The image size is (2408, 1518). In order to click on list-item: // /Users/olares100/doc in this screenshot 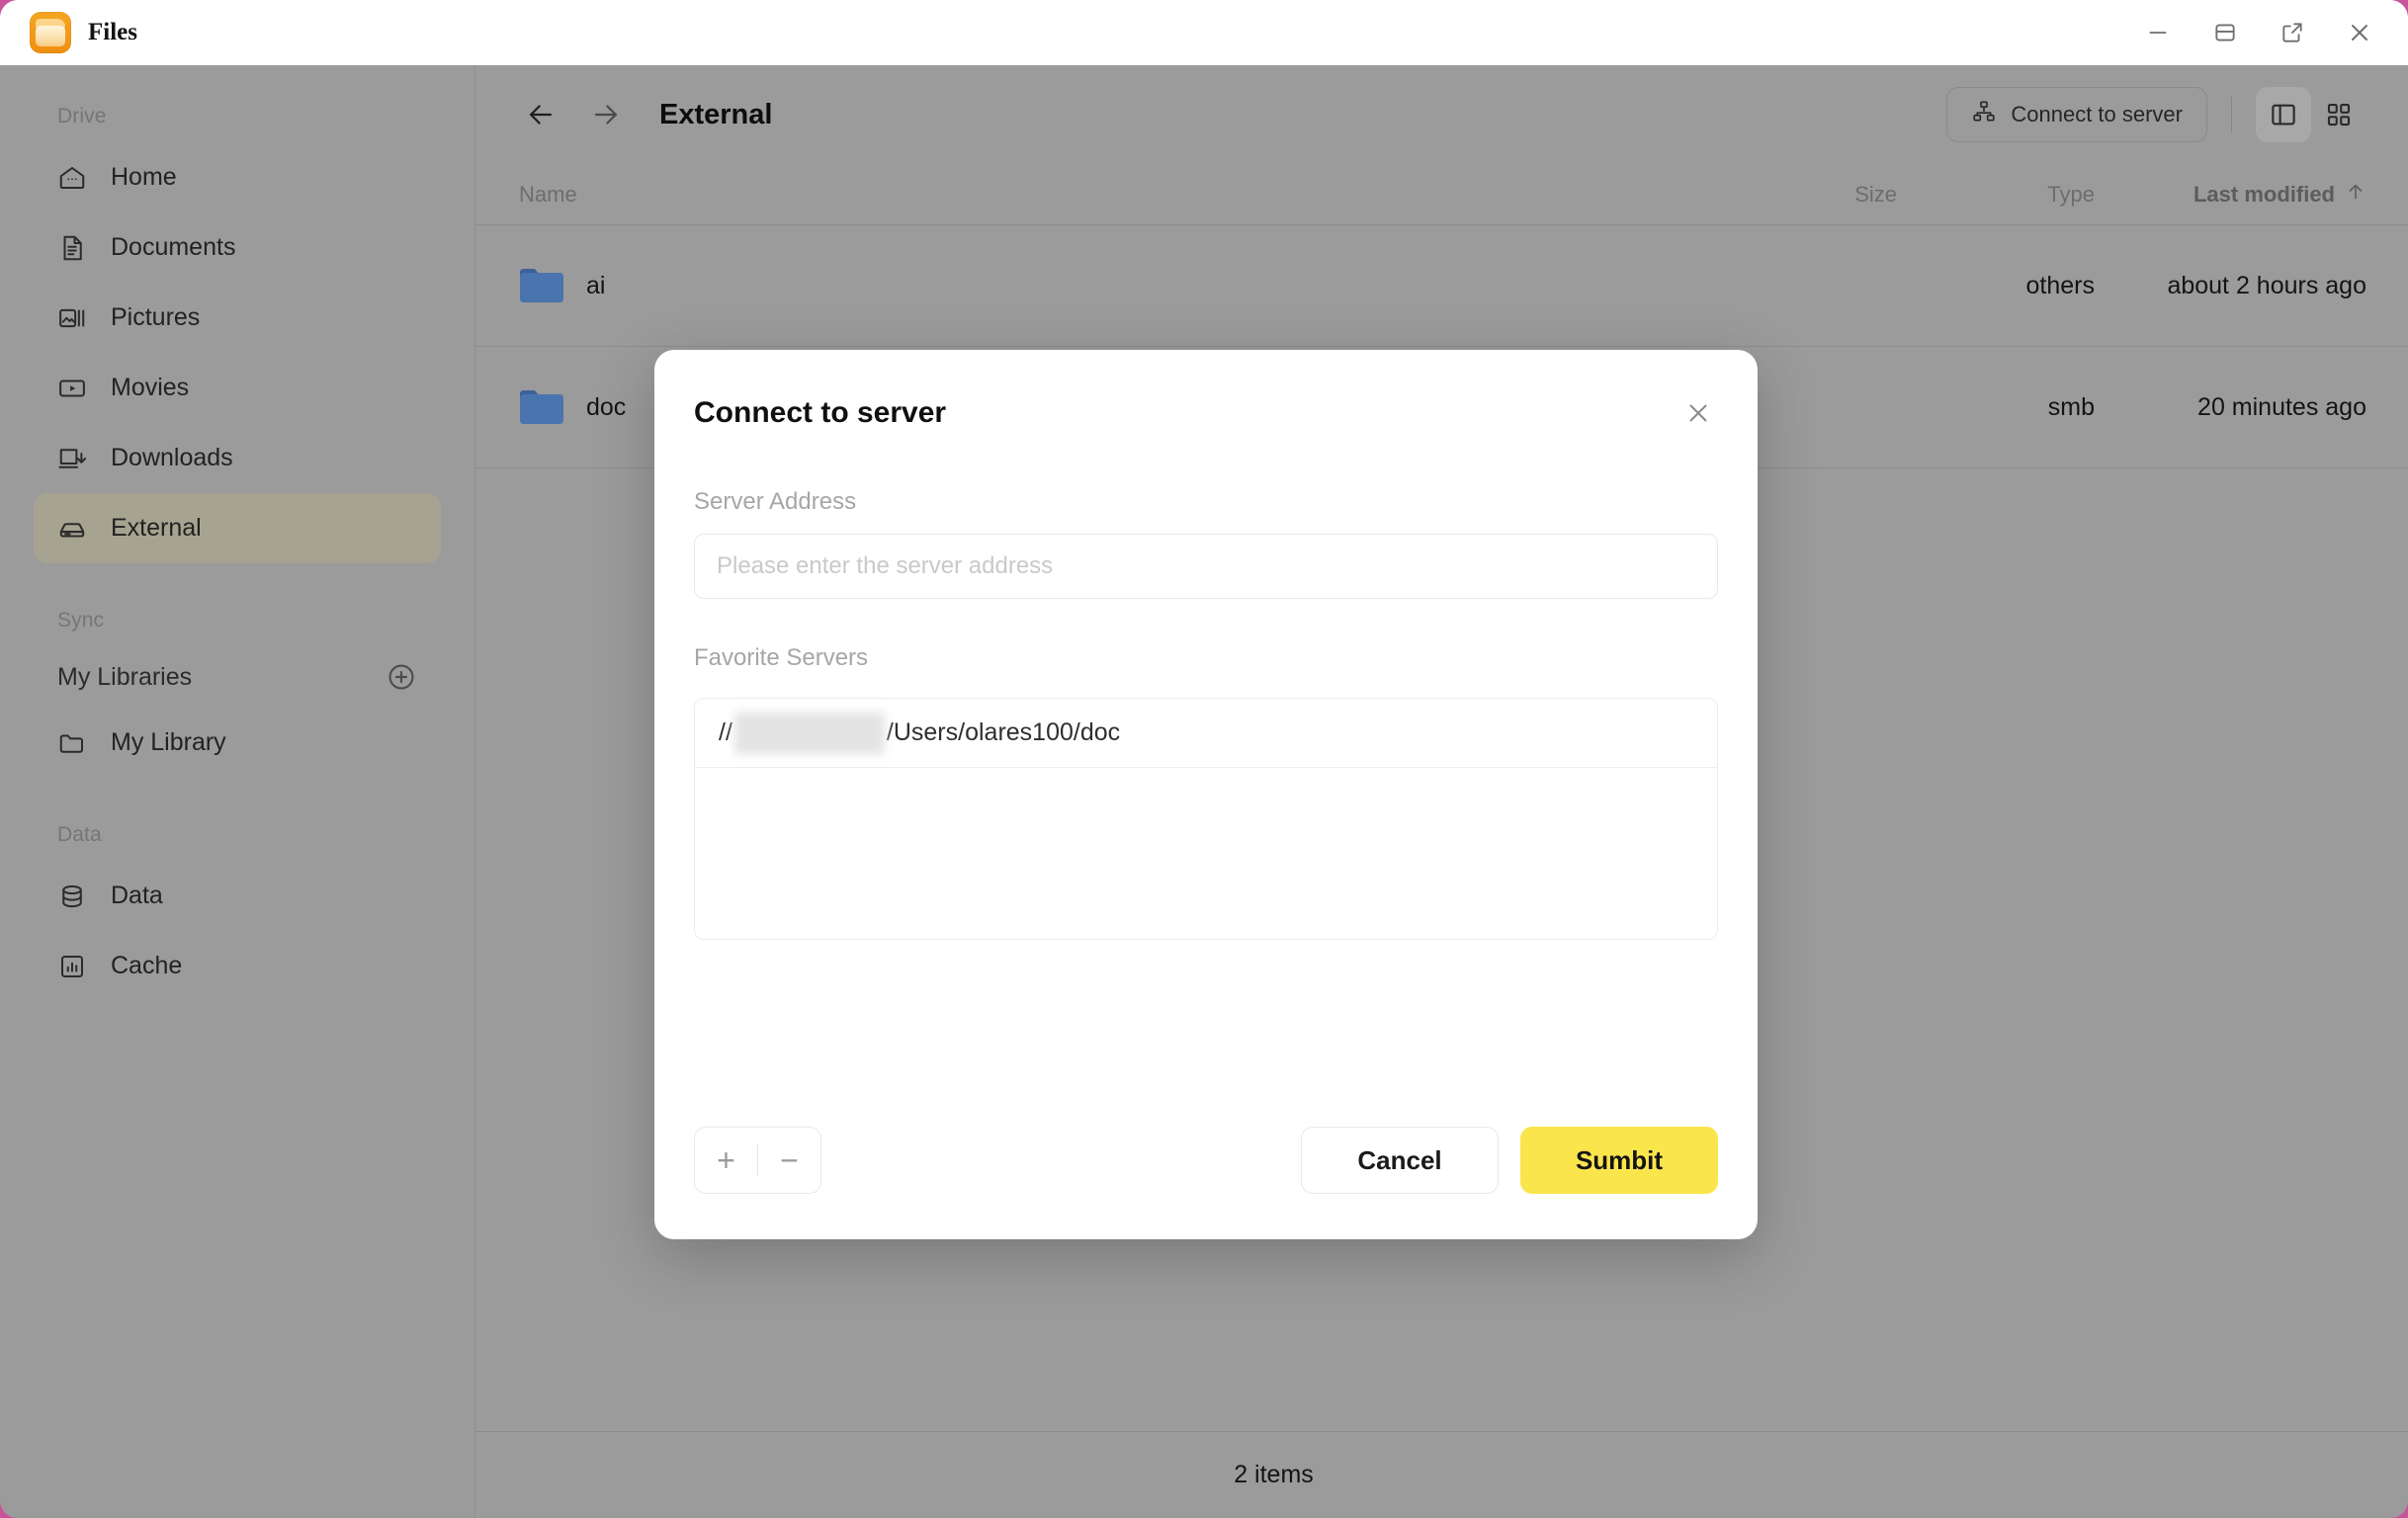, I will do `click(1206, 733)`.